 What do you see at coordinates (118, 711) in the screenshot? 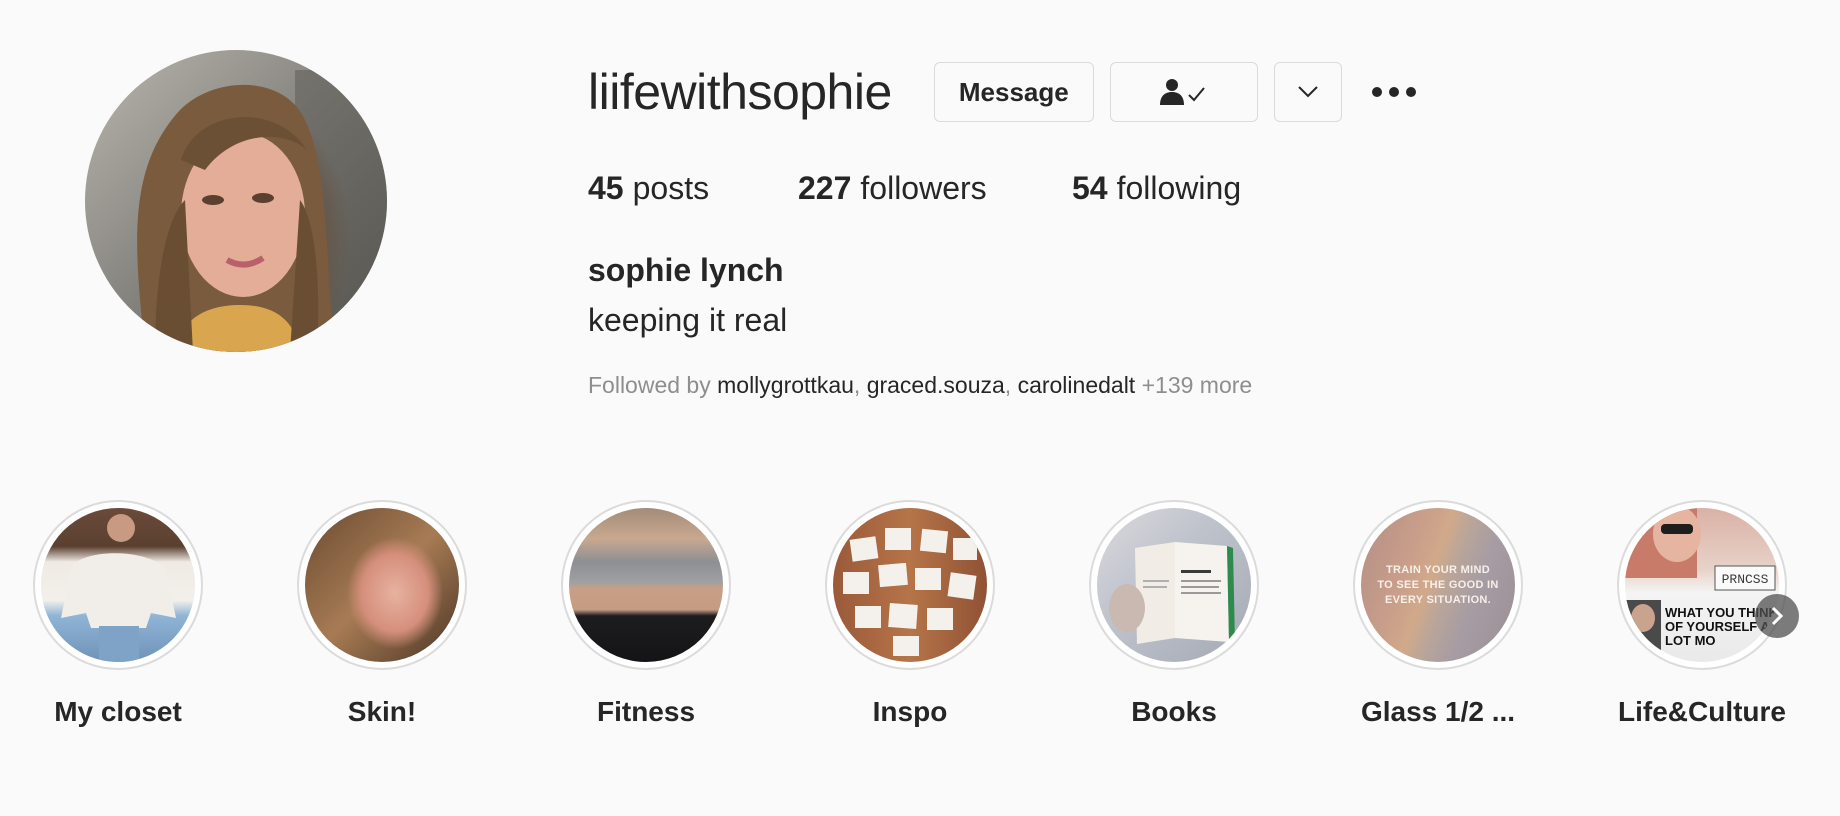
I see `highlight-label: My closet` at bounding box center [118, 711].